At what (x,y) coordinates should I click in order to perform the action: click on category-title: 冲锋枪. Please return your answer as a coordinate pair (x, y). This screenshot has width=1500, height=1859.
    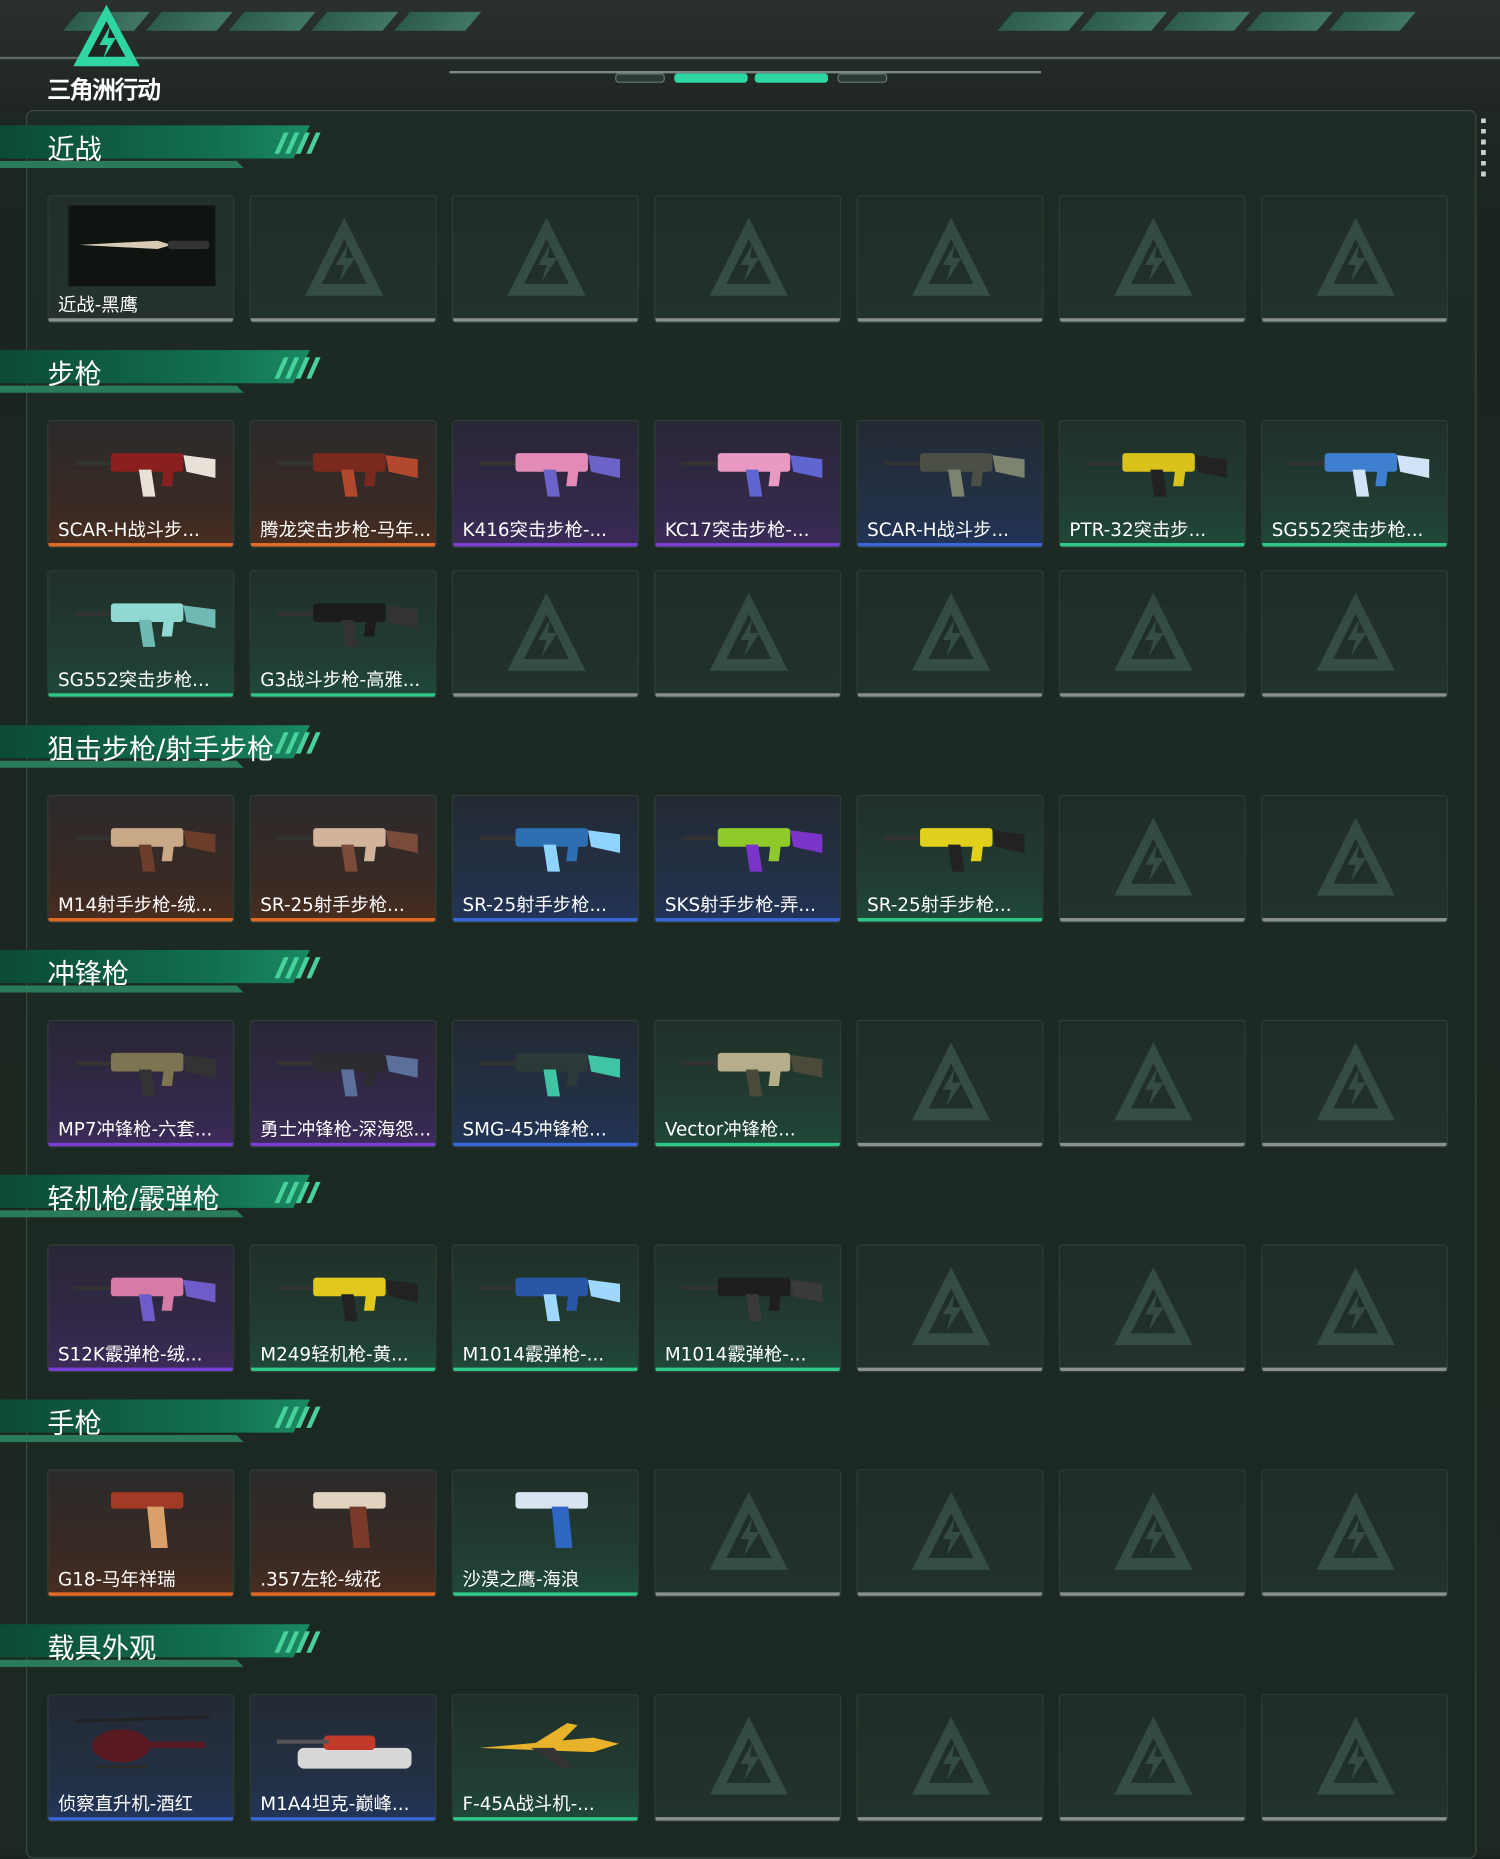
    Looking at the image, I should click on (88, 975).